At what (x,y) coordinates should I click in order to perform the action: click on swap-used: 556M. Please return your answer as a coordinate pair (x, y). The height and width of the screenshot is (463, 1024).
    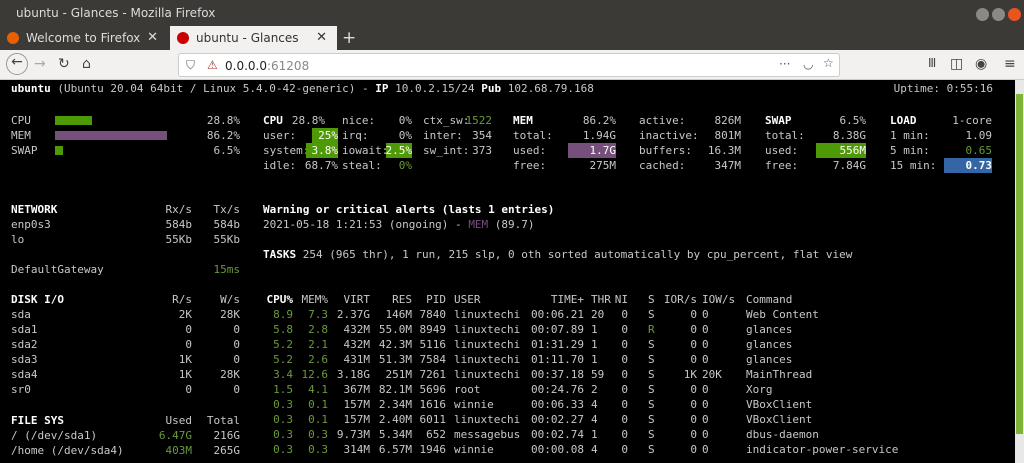
    Looking at the image, I should click on (840, 150).